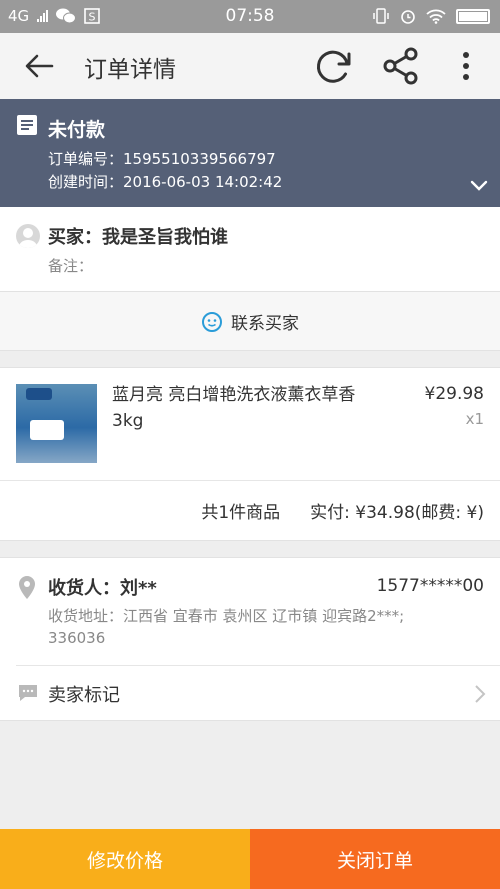  Describe the element at coordinates (381, 16) in the screenshot. I see `vibrate-icon` at that location.